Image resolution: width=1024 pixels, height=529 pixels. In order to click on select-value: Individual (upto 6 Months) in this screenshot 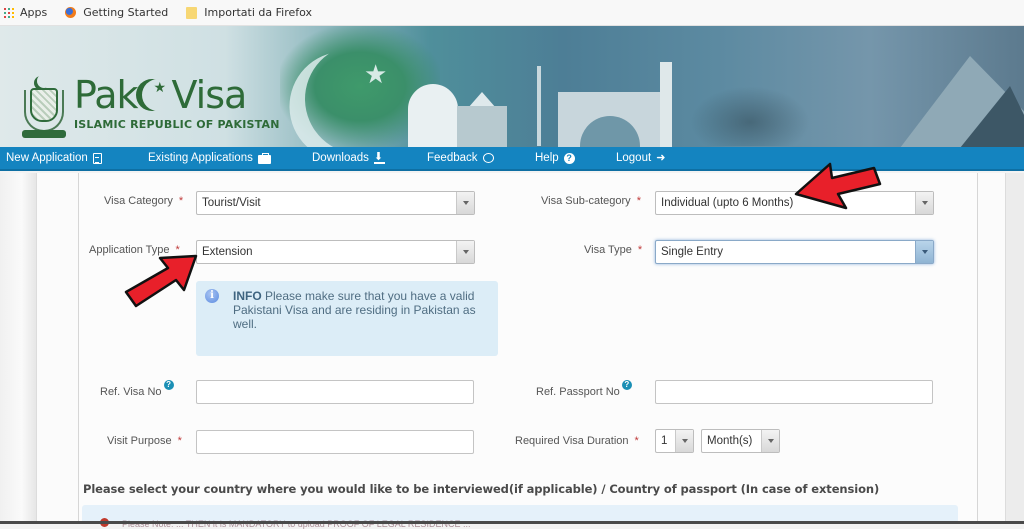, I will do `click(727, 203)`.